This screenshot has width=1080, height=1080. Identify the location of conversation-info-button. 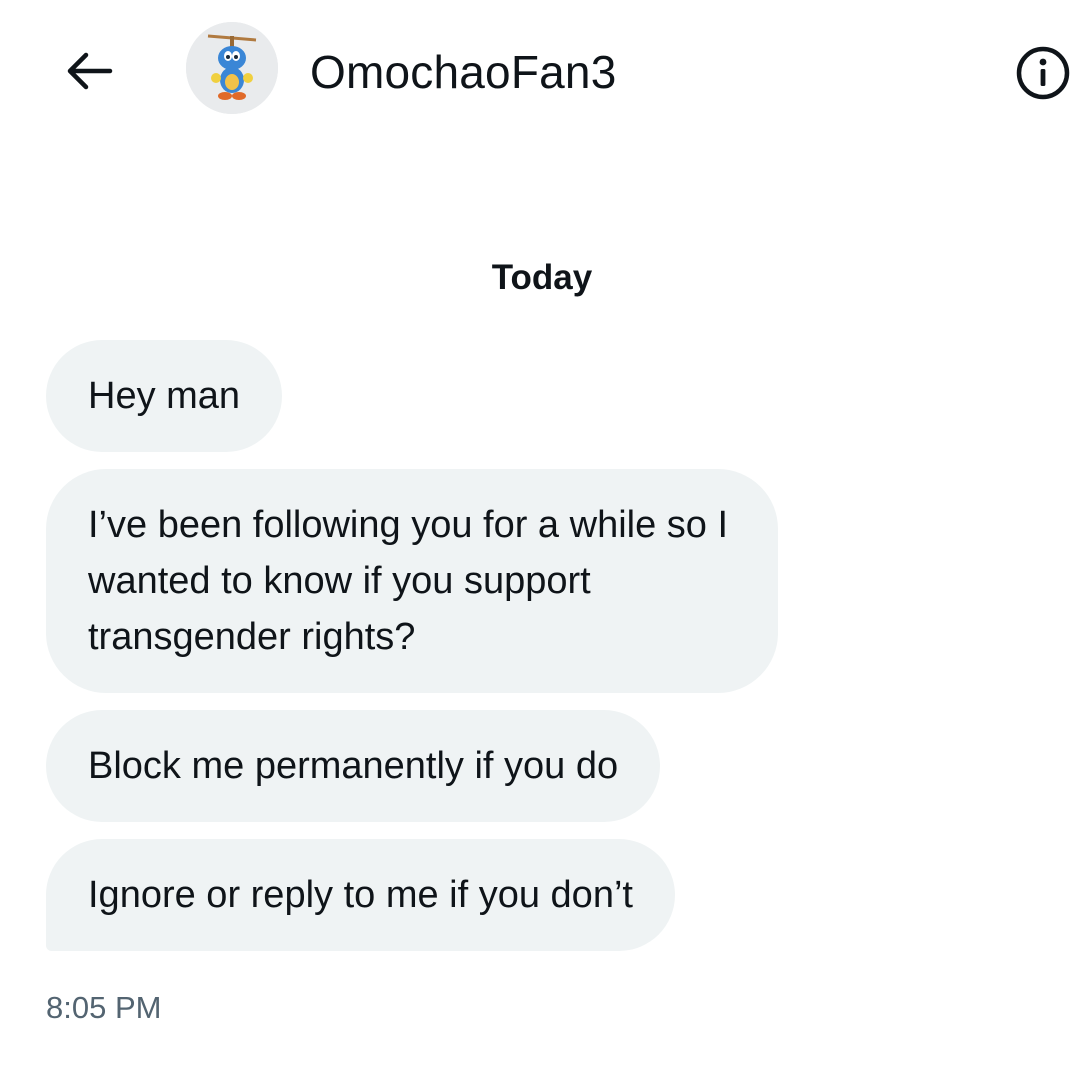
(1043, 73).